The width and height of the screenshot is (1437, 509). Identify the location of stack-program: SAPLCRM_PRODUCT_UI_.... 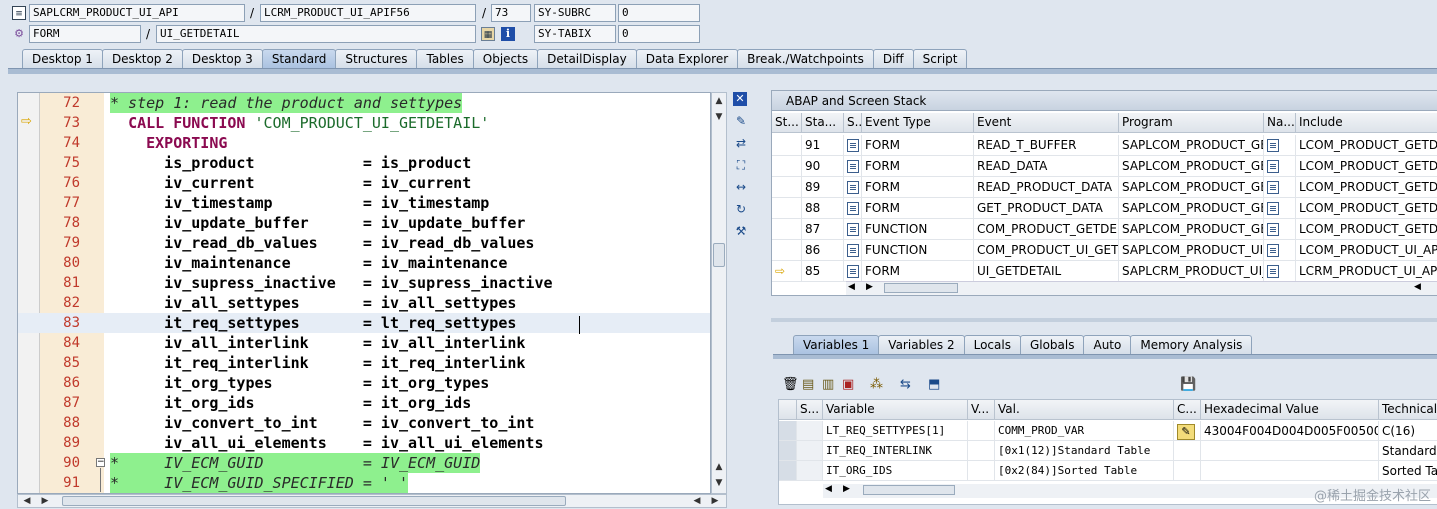
(1191, 271).